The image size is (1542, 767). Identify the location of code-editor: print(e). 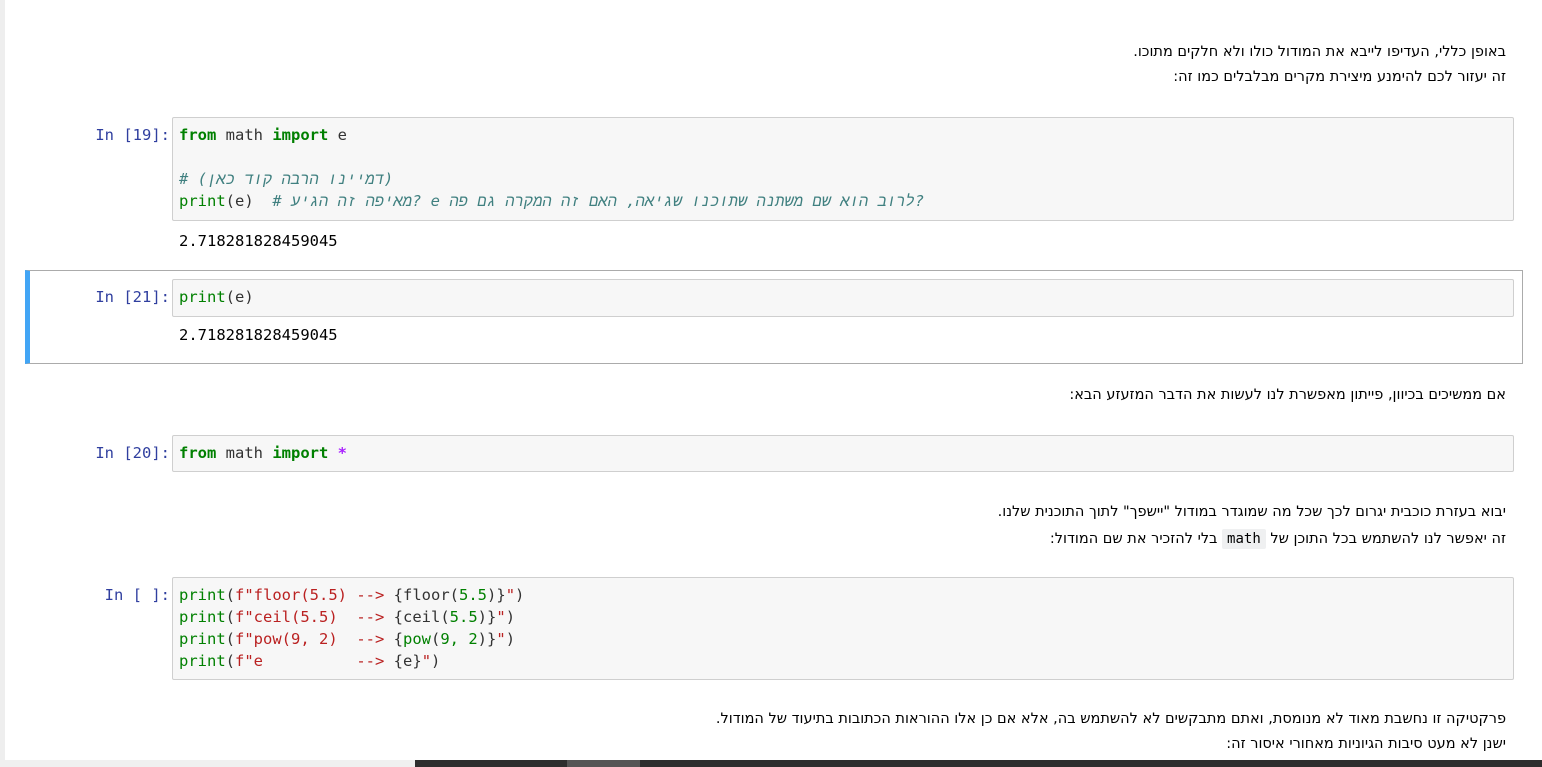
(843, 297).